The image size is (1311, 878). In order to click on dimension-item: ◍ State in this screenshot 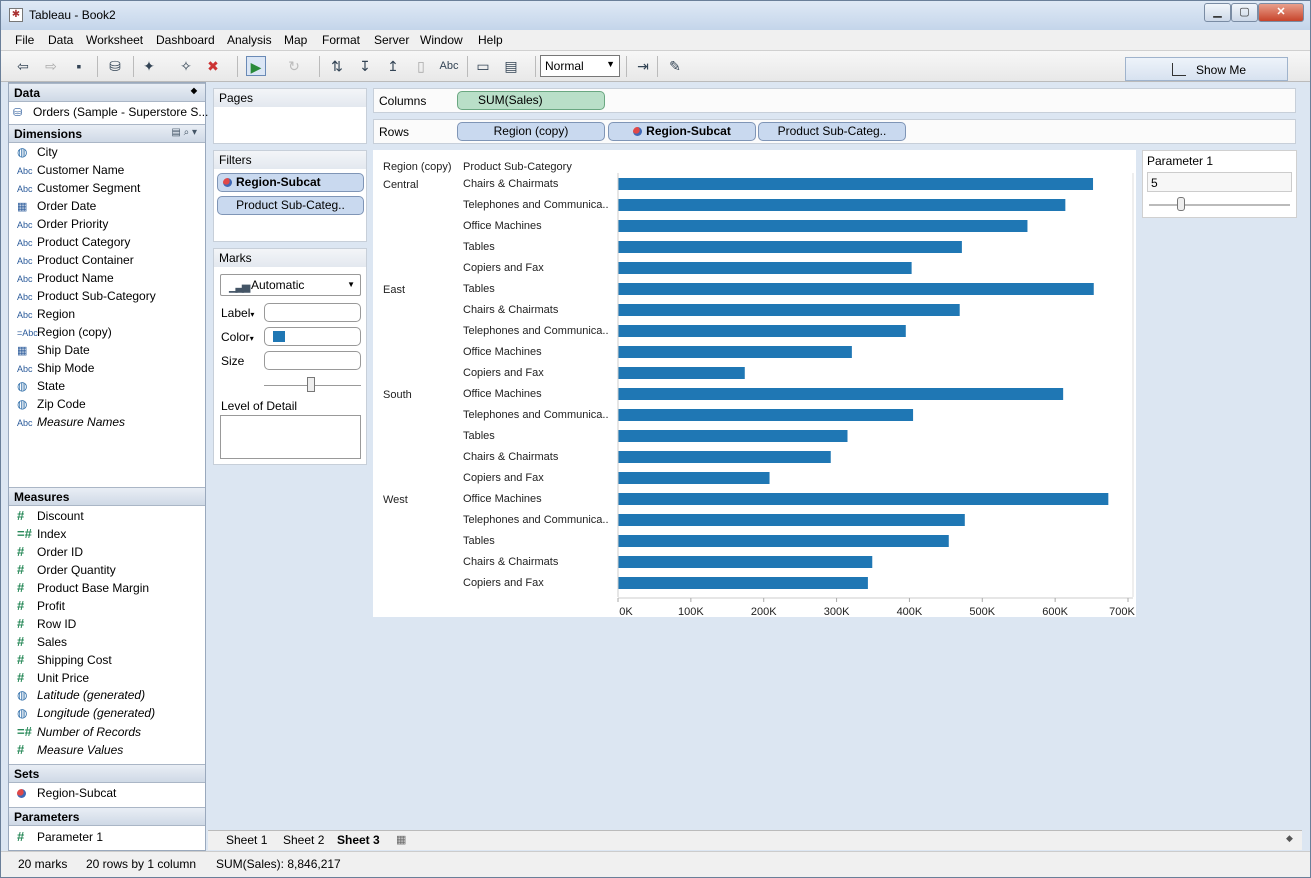, I will do `click(41, 388)`.